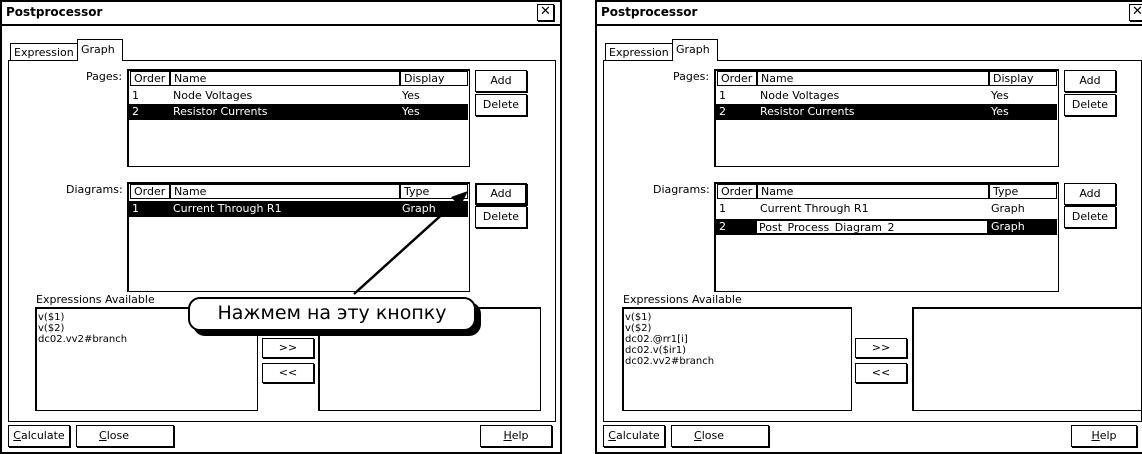 The image size is (1142, 454). What do you see at coordinates (800, 95) in the screenshot?
I see `name-cell: Node Voltages` at bounding box center [800, 95].